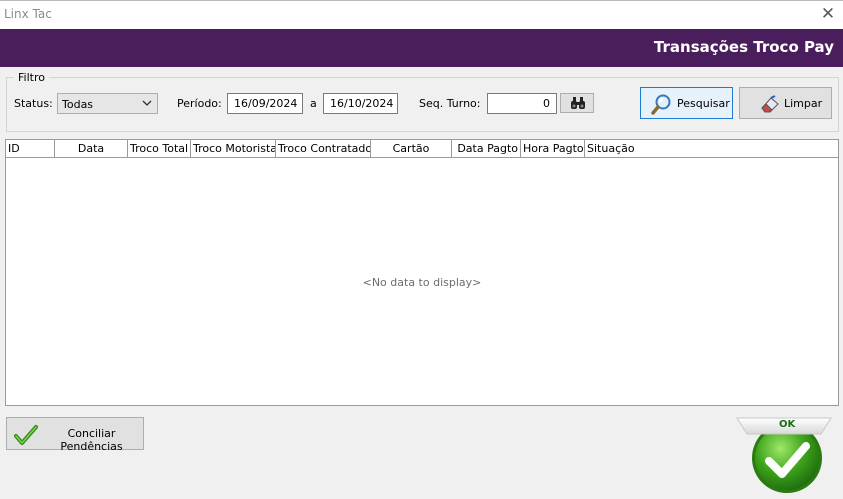 This screenshot has height=499, width=843. I want to click on page-title: Transações Troco Pay, so click(743, 47).